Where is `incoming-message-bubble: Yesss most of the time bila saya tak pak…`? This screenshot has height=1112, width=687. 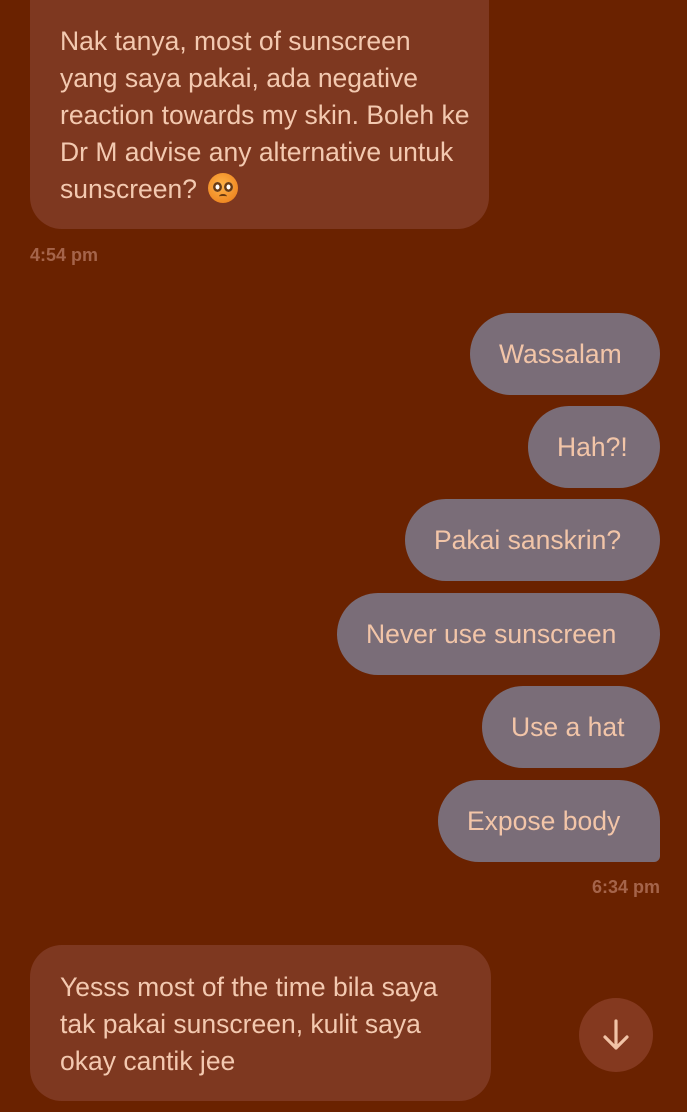
incoming-message-bubble: Yesss most of the time bila saya tak pak… is located at coordinates (260, 1023).